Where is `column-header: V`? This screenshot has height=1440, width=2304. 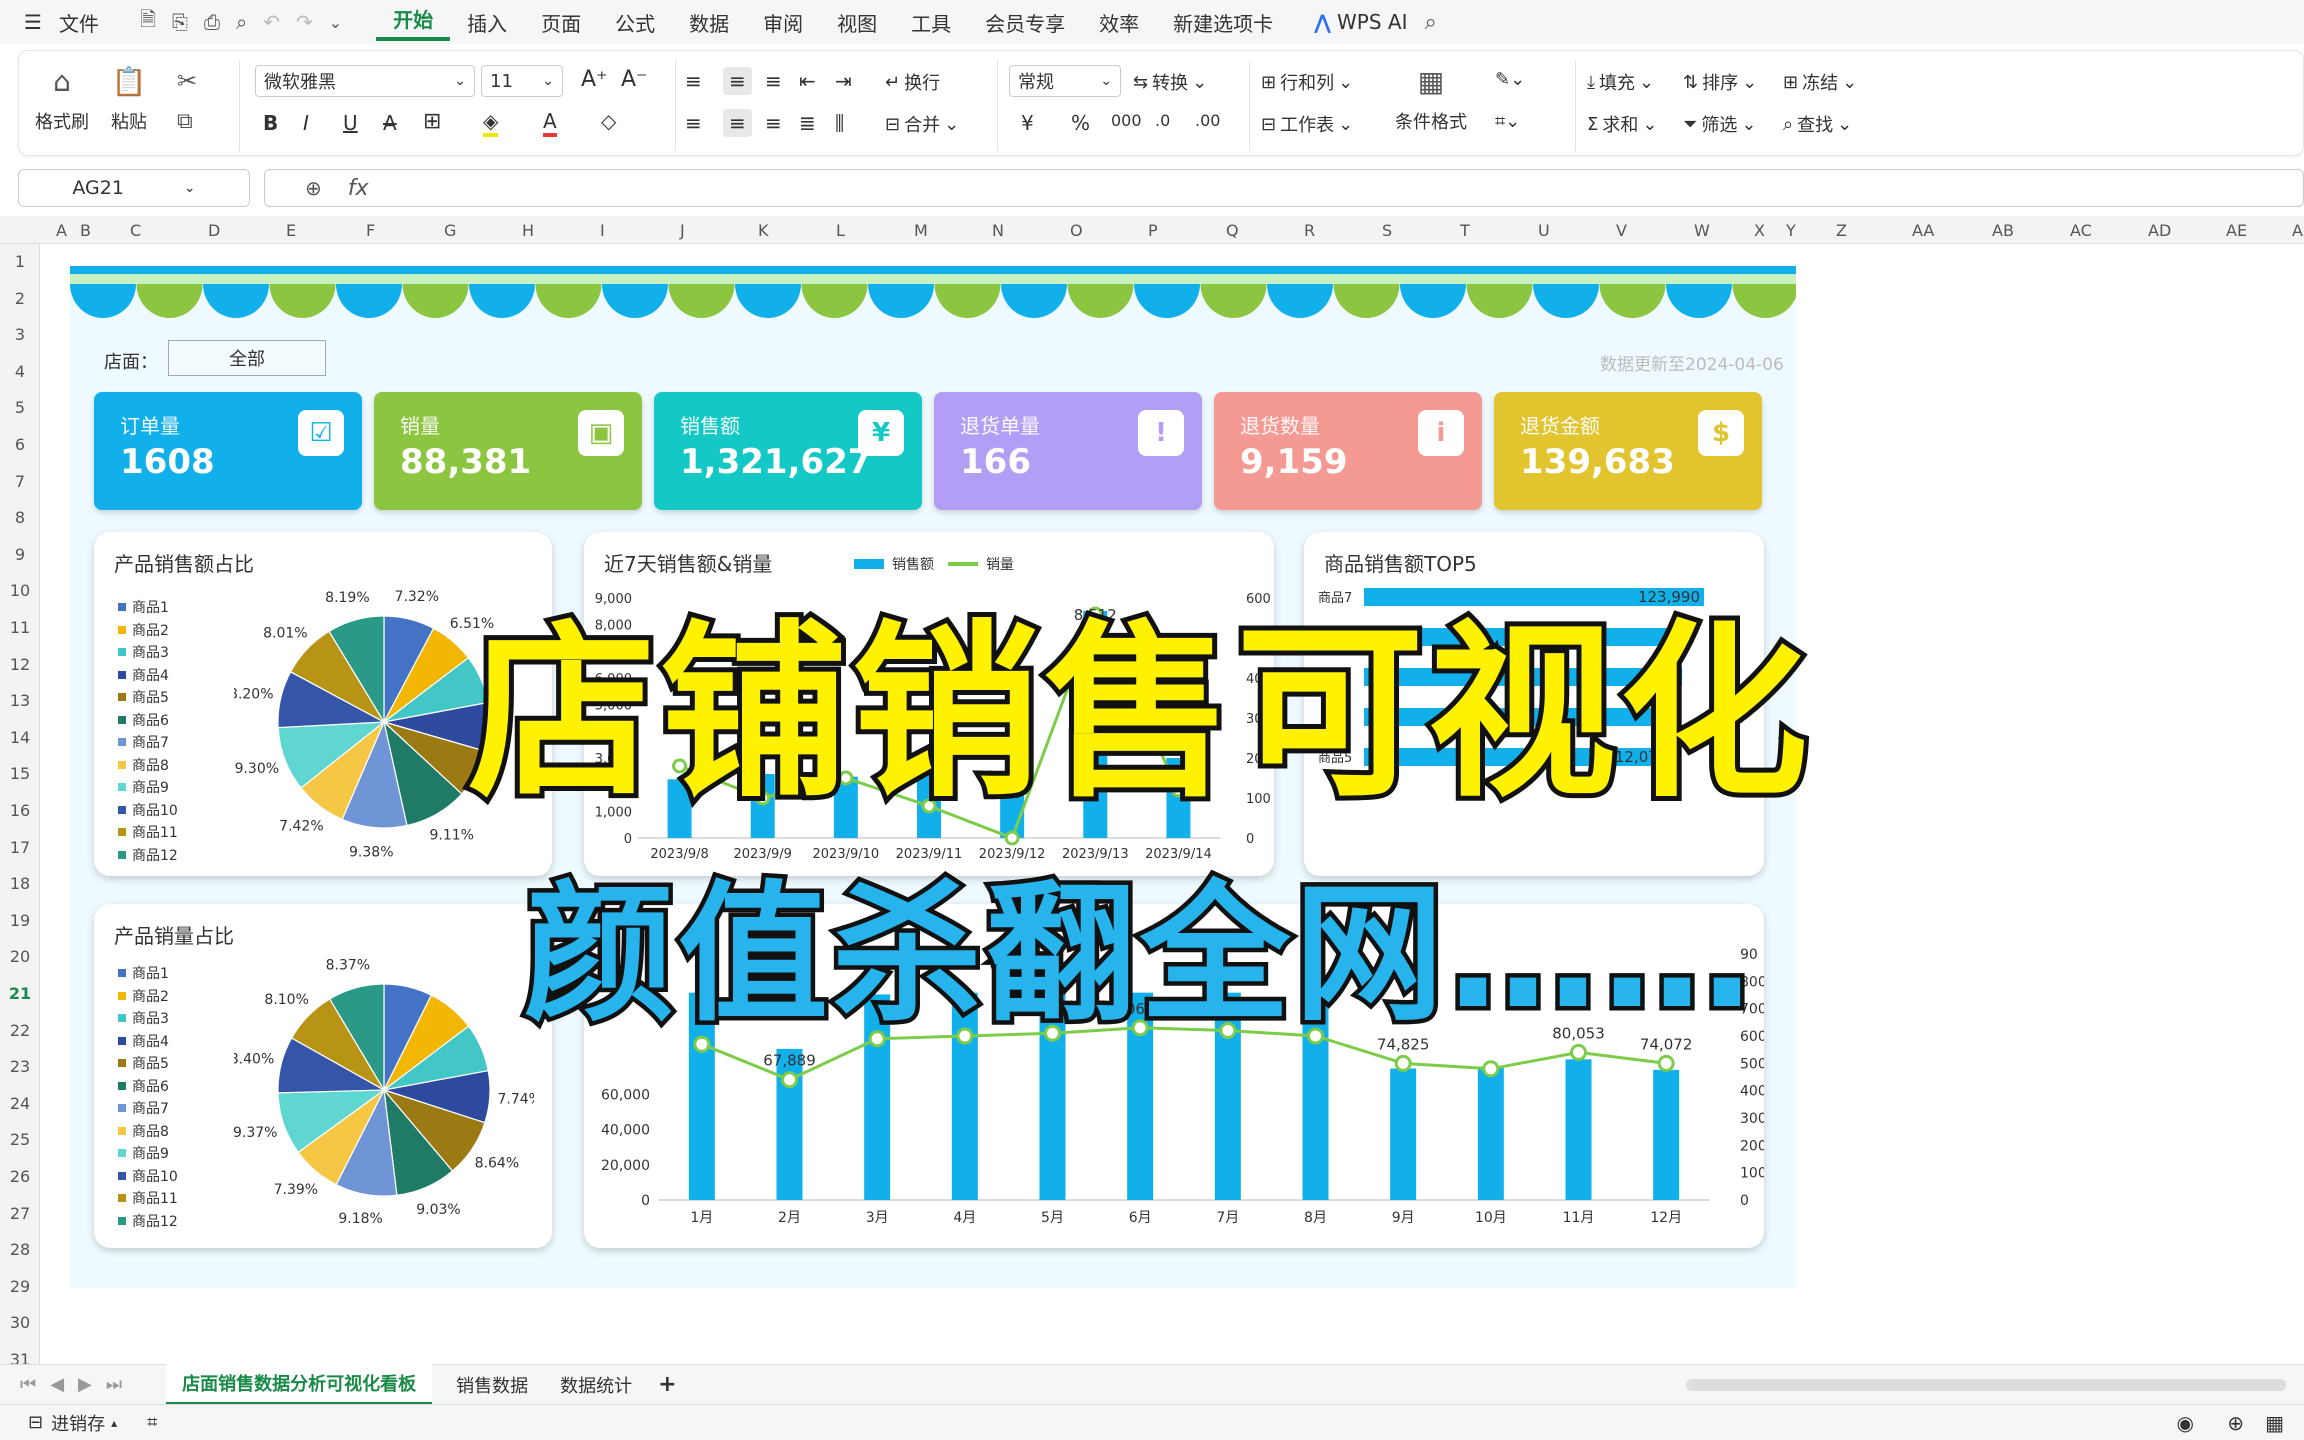
column-header: V is located at coordinates (1621, 230).